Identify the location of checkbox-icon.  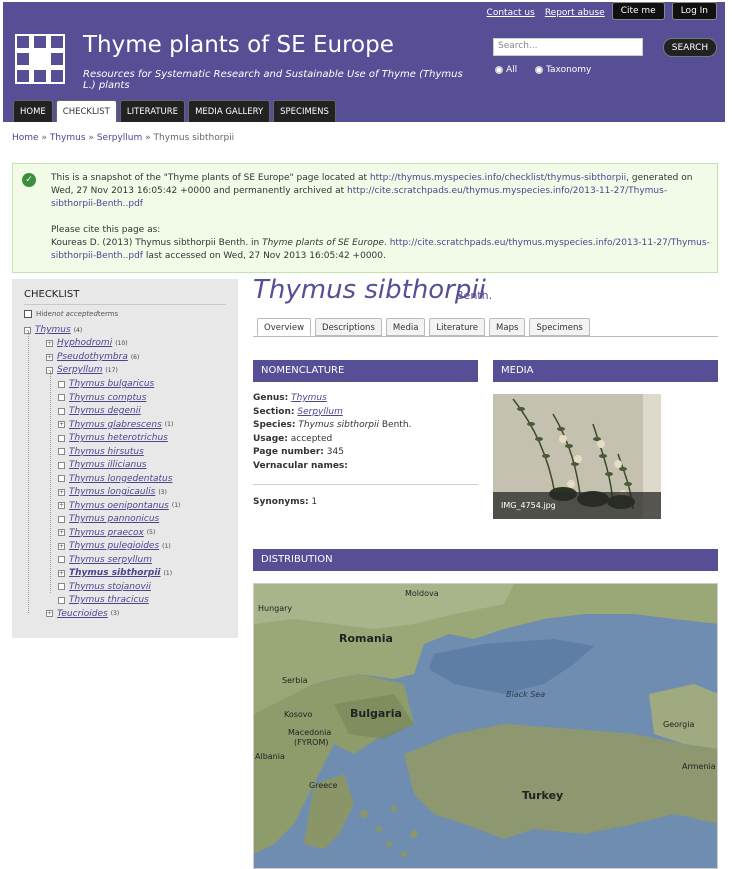
(28, 314).